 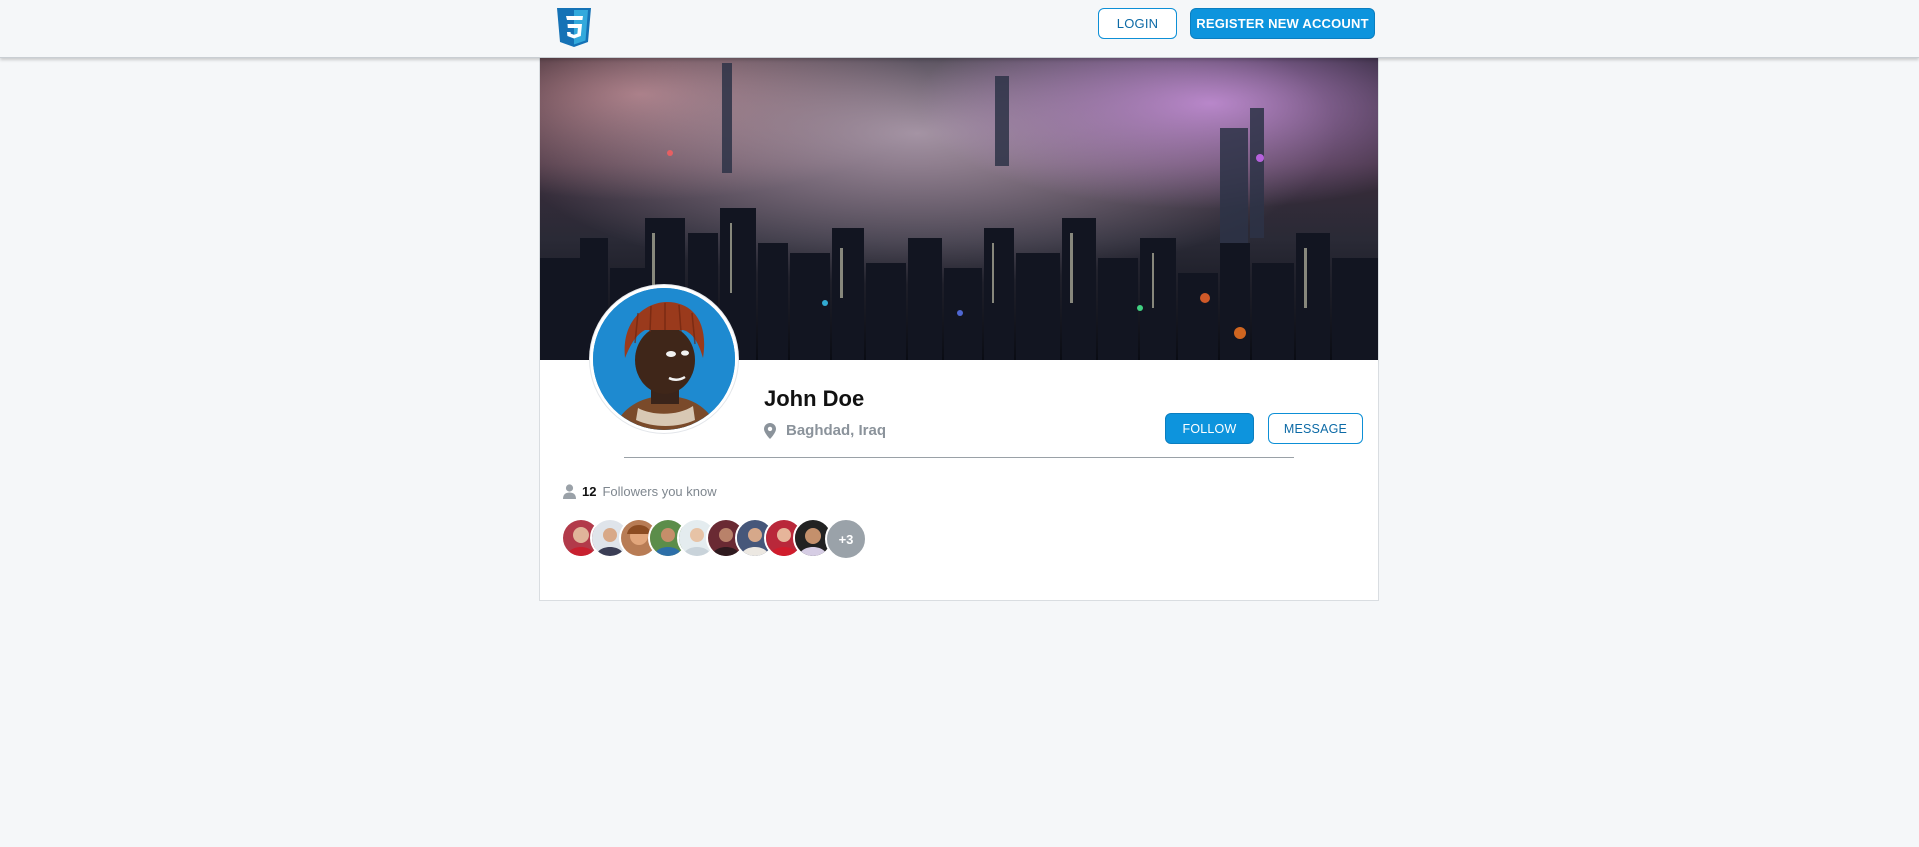 I want to click on mutual-followers-summary: 12 Followers you know, so click(x=640, y=491).